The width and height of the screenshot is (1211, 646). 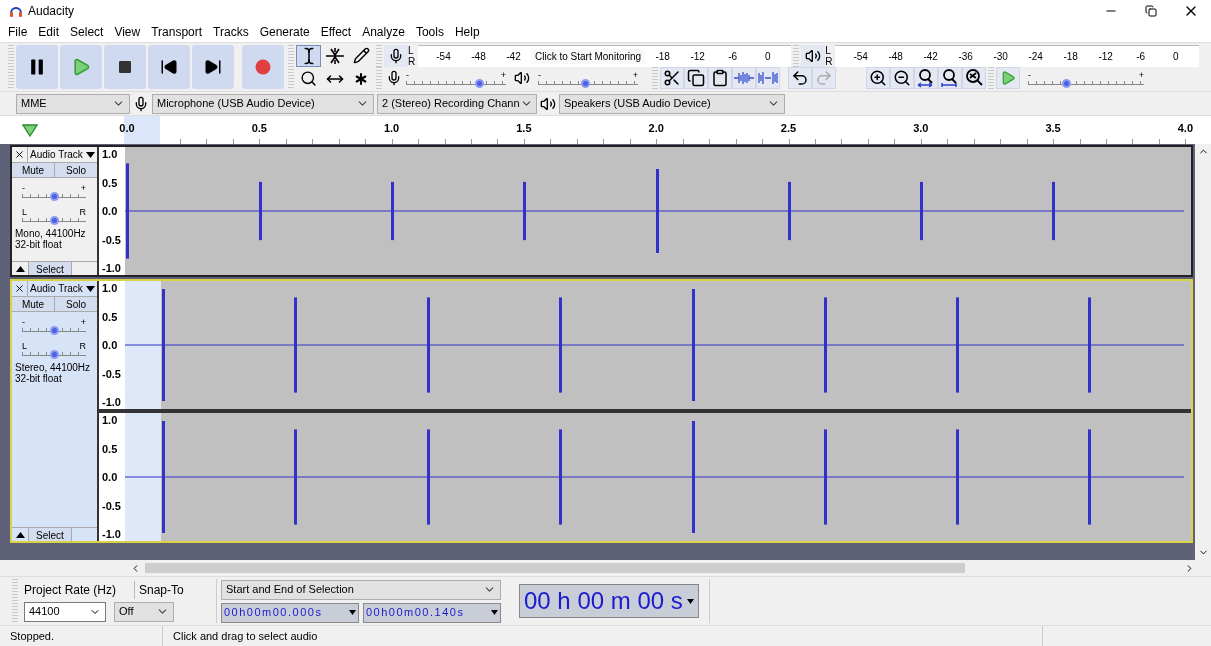 What do you see at coordinates (1203, 352) in the screenshot?
I see `vertical-scrollbar` at bounding box center [1203, 352].